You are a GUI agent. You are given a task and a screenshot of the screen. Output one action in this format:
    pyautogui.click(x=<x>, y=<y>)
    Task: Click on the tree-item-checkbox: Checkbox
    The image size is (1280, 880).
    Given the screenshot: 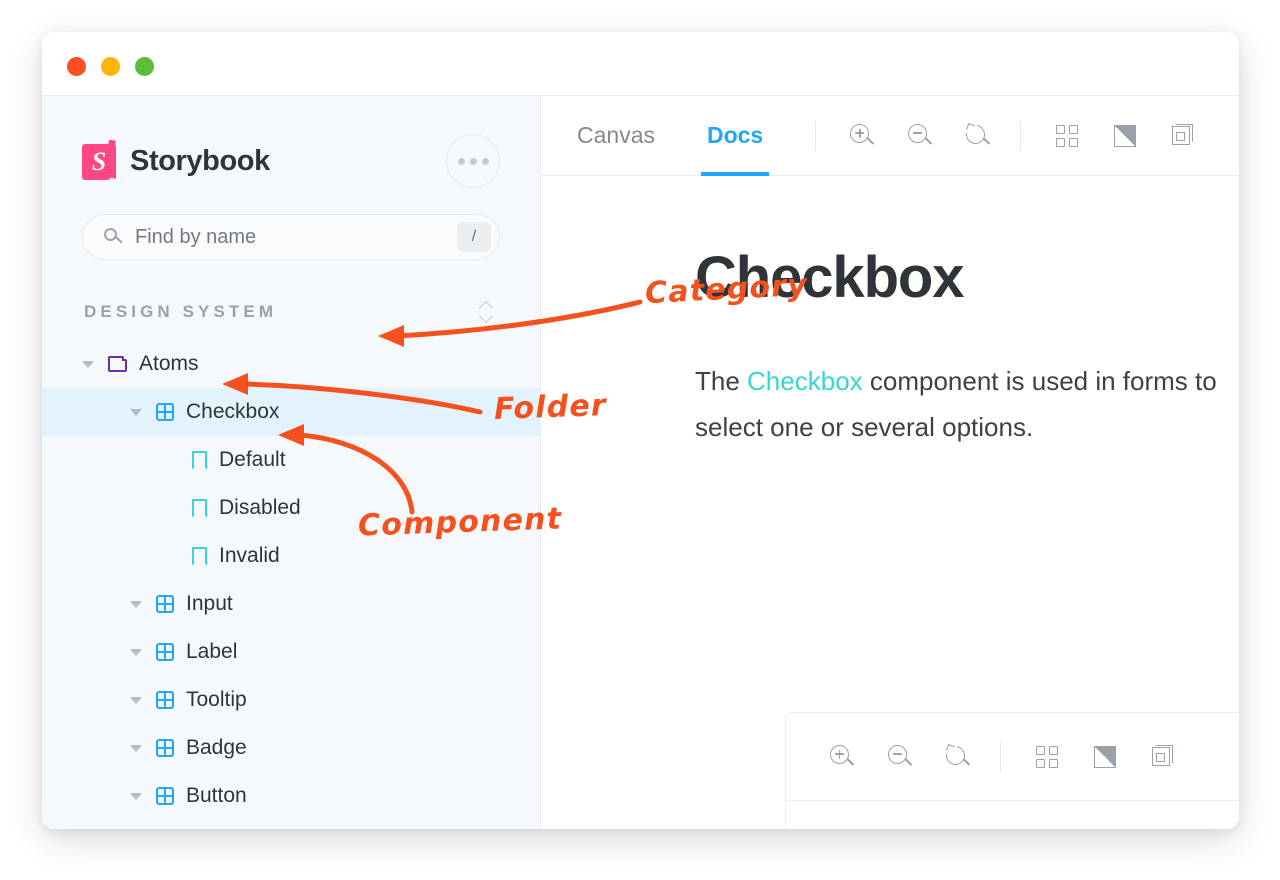 What is the action you would take?
    pyautogui.click(x=291, y=412)
    